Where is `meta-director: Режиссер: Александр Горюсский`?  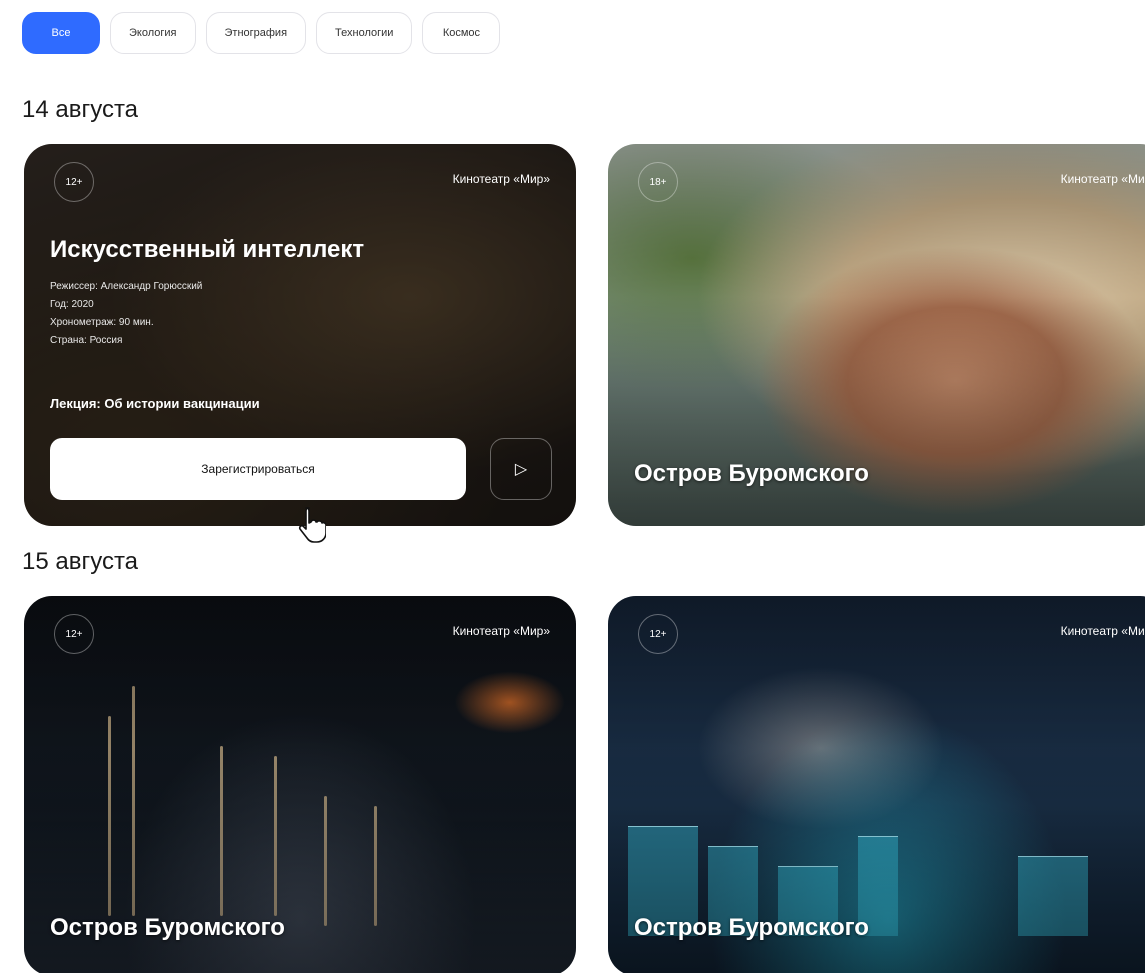 meta-director: Режиссер: Александр Горюсский is located at coordinates (126, 286).